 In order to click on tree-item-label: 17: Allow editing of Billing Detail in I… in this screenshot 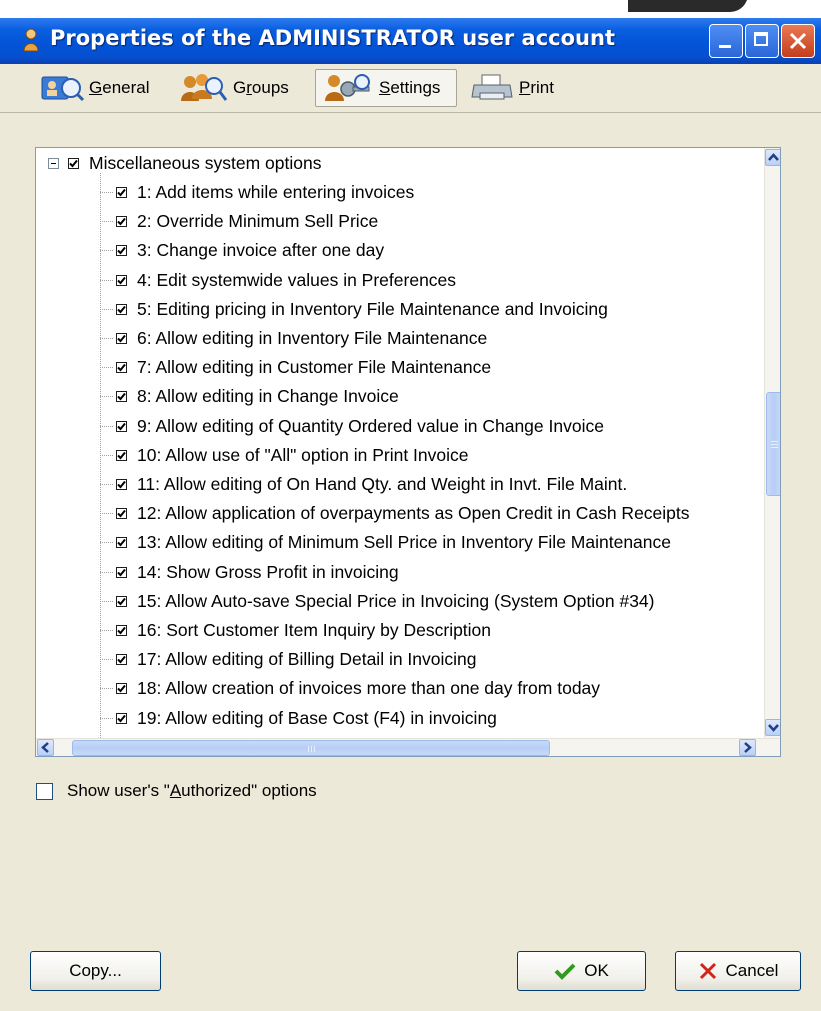, I will do `click(307, 659)`.